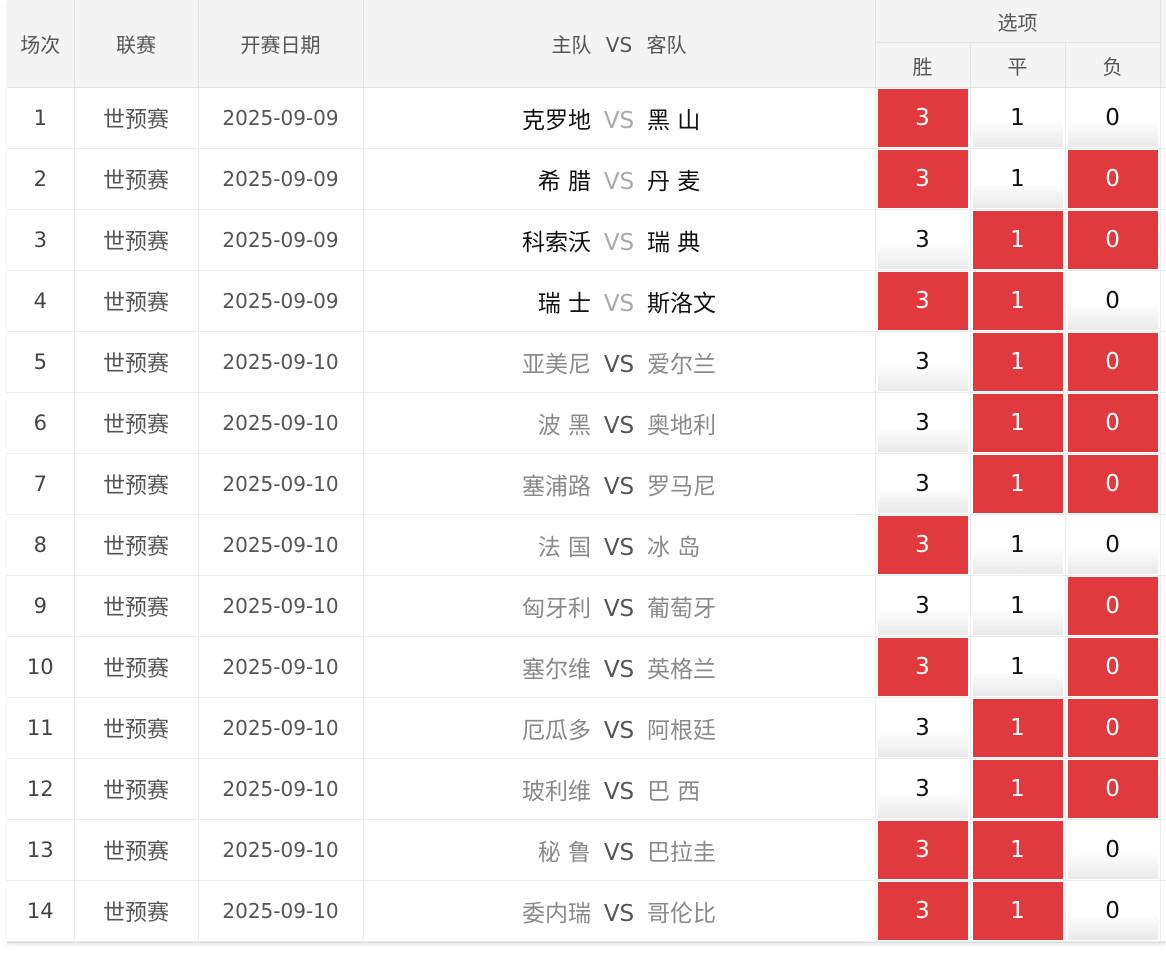 This screenshot has width=1166, height=954. I want to click on home-team: 亚美尼, so click(556, 365).